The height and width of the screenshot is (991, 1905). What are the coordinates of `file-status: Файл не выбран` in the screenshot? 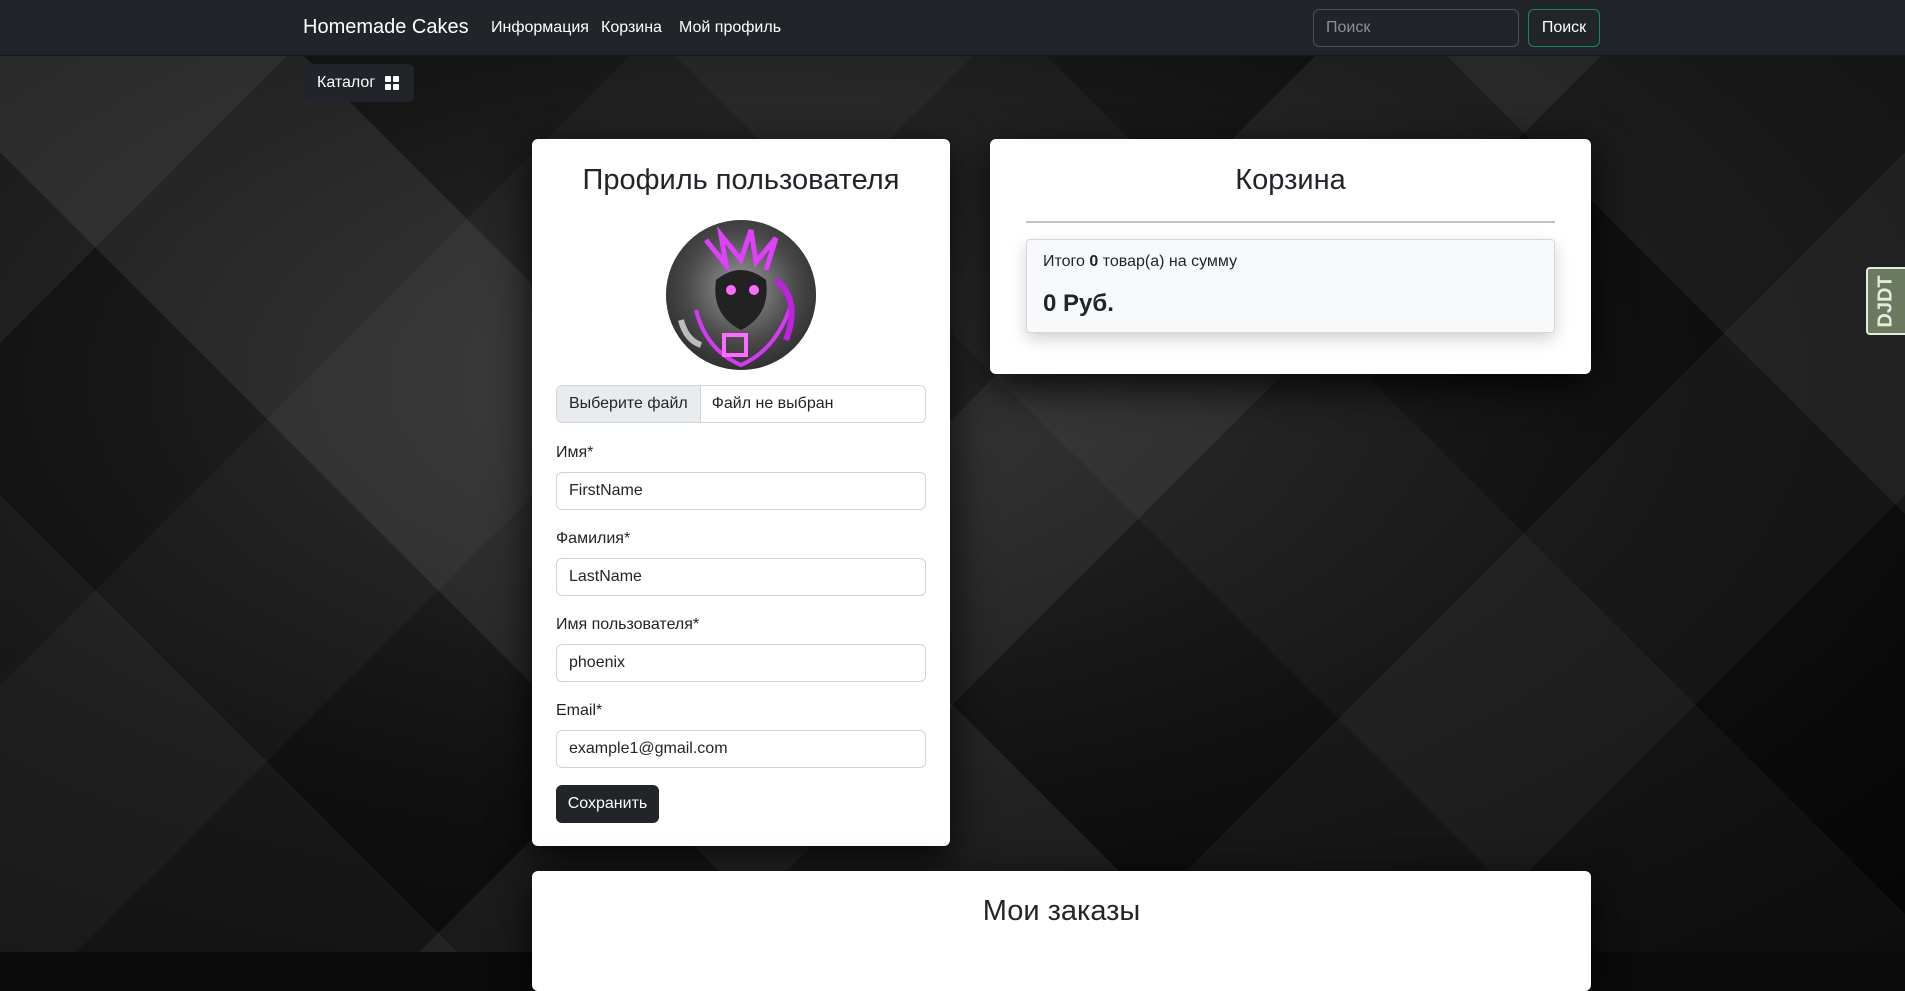 It's located at (772, 403).